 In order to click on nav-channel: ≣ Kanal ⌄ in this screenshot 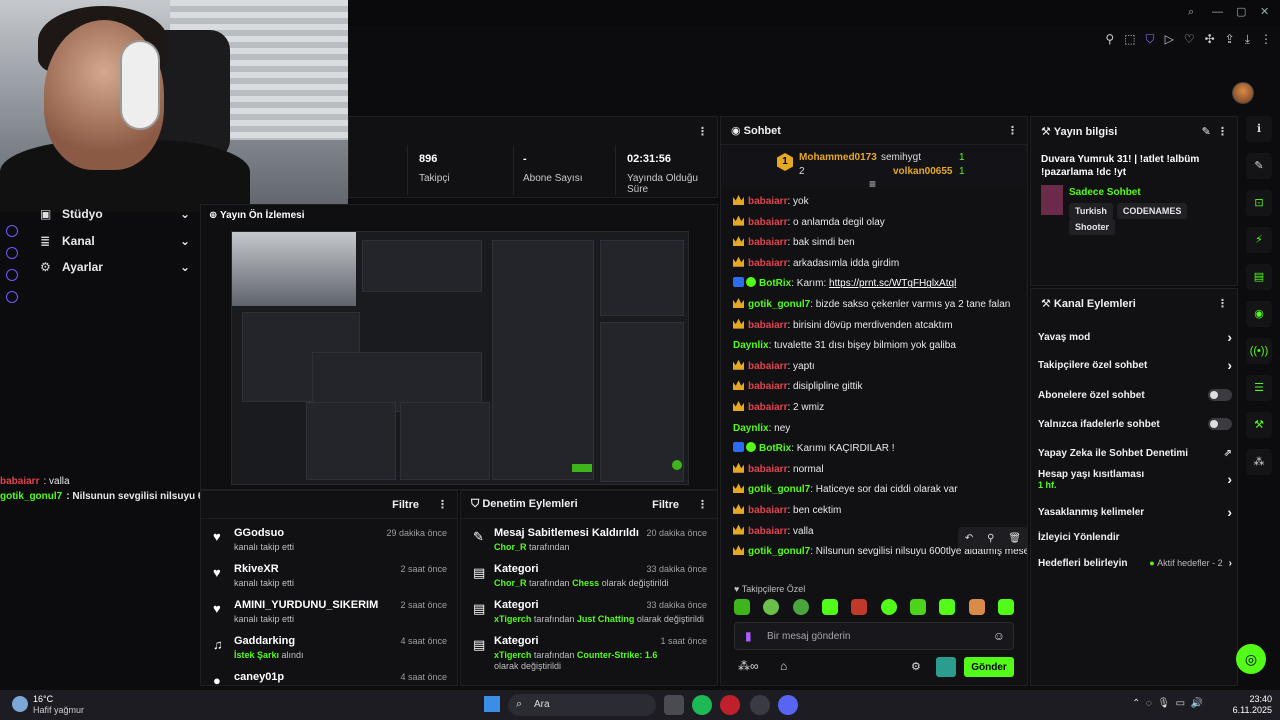, I will do `click(115, 241)`.